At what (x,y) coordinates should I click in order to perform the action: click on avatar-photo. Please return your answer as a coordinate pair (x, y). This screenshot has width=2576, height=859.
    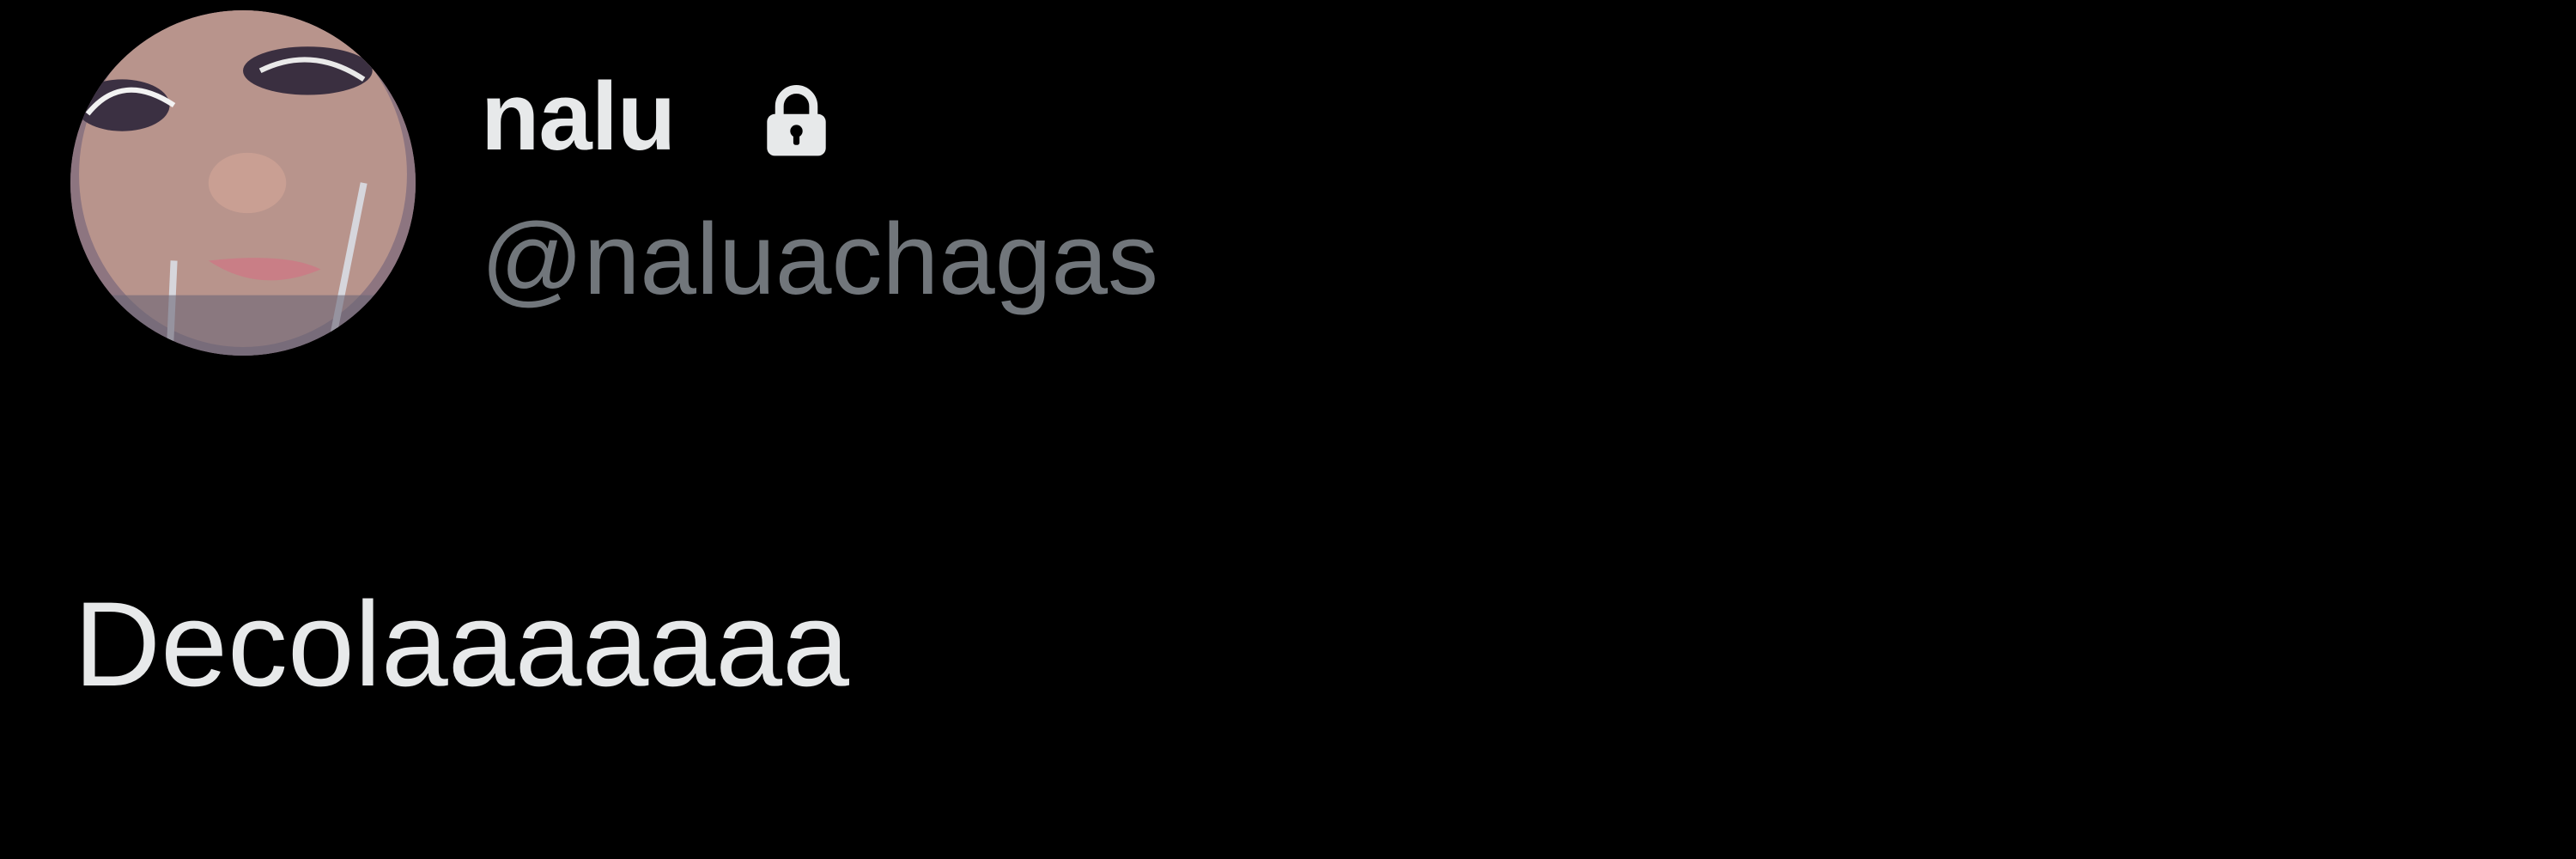
    Looking at the image, I should click on (243, 183).